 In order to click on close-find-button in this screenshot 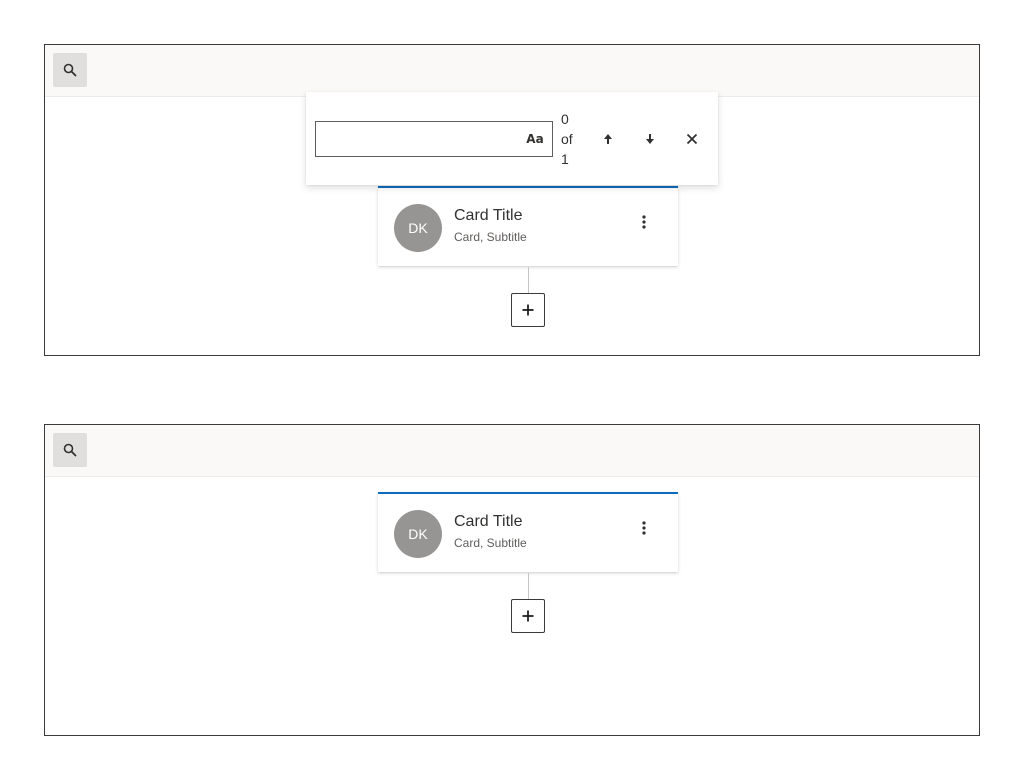, I will do `click(692, 139)`.